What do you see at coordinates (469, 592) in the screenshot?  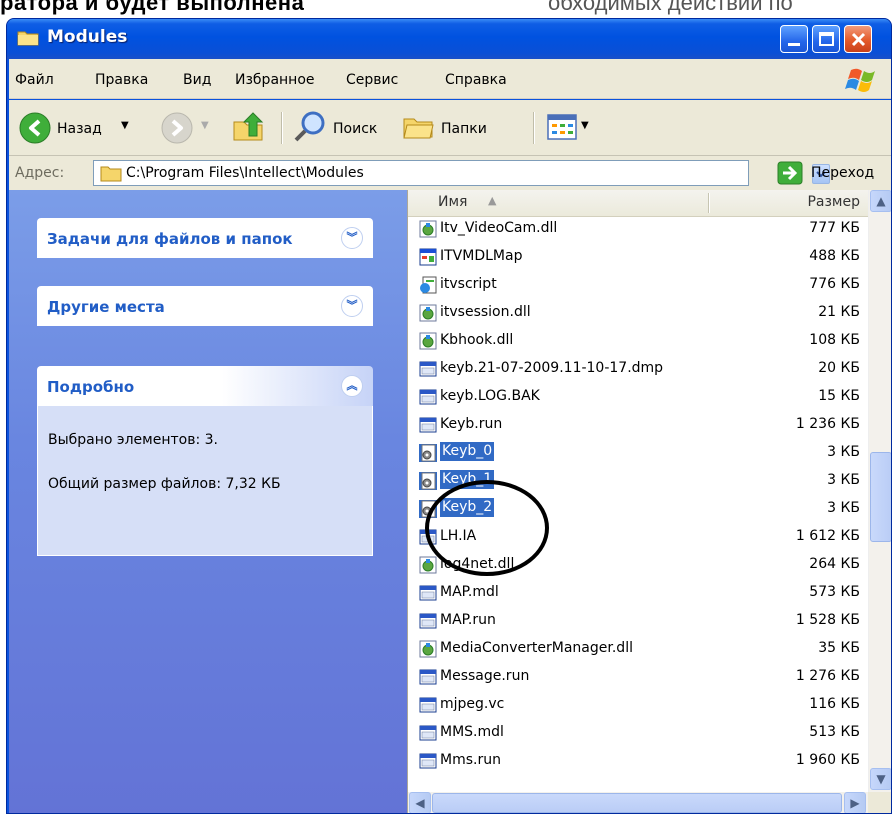 I see `file-name: MAP.mdl` at bounding box center [469, 592].